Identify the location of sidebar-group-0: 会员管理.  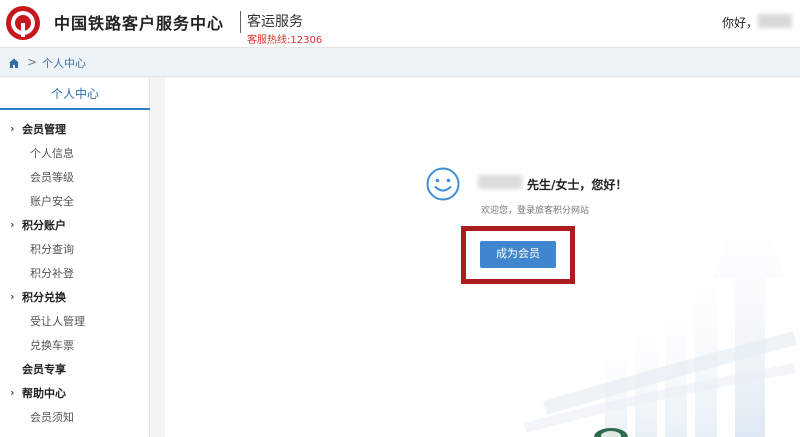
(75, 129).